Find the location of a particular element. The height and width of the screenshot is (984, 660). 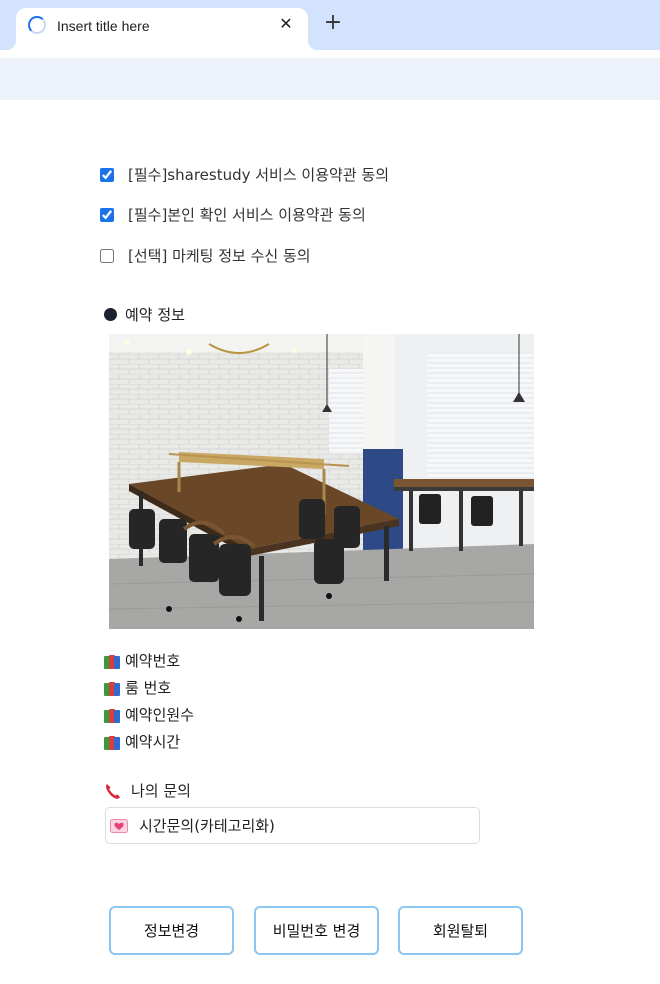

agreement-marketing: [선택] 마케팅 정보 수신 동의 is located at coordinates (205, 255).